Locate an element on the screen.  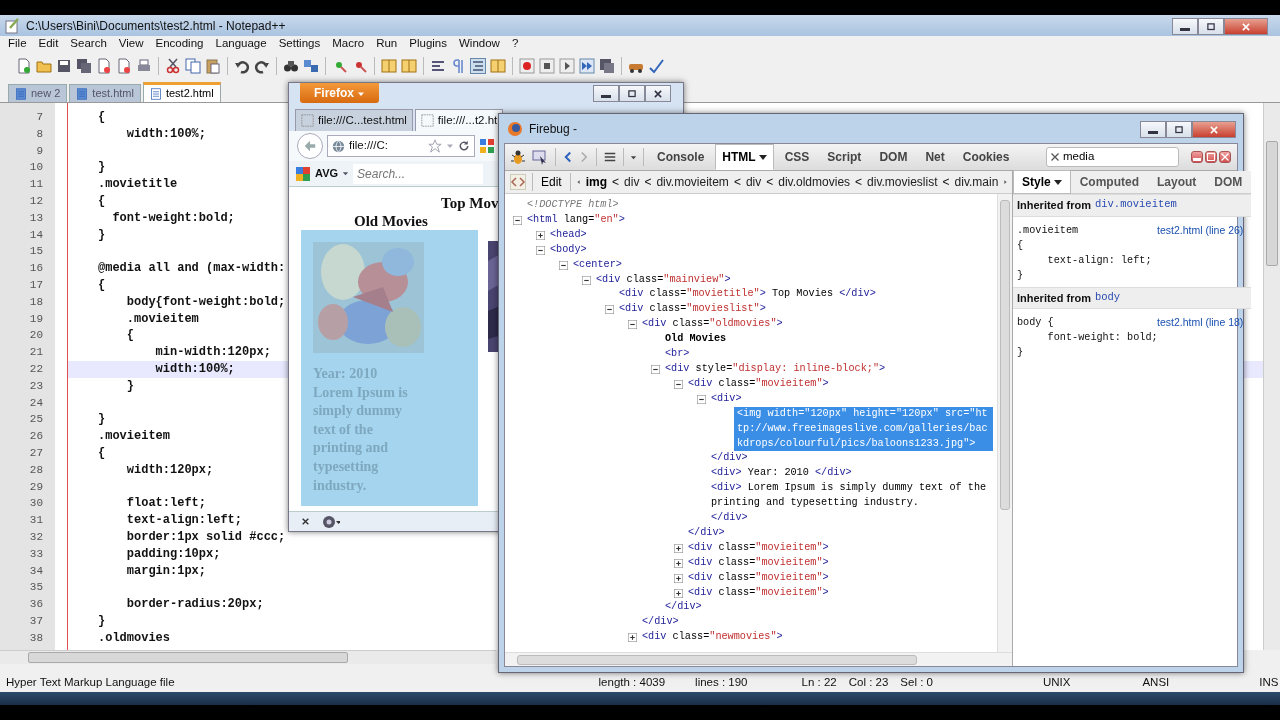
side-panel-tab: Computed is located at coordinates (1109, 182).